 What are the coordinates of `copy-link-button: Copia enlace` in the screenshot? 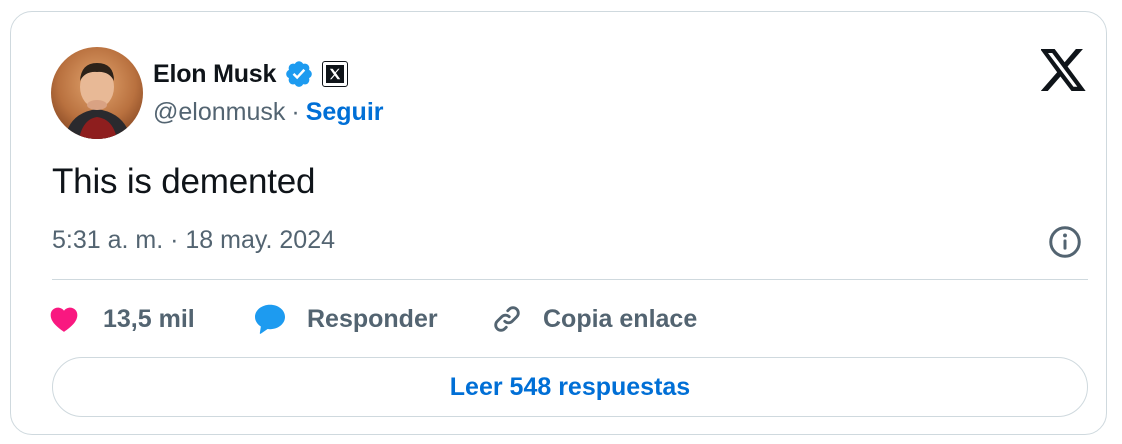 It's located at (593, 319).